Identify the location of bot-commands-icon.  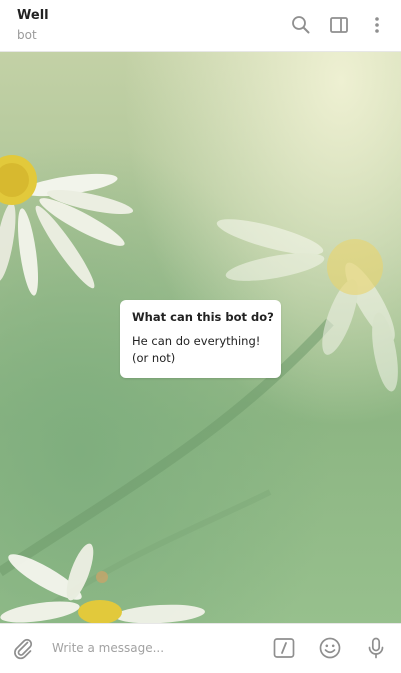
(284, 648).